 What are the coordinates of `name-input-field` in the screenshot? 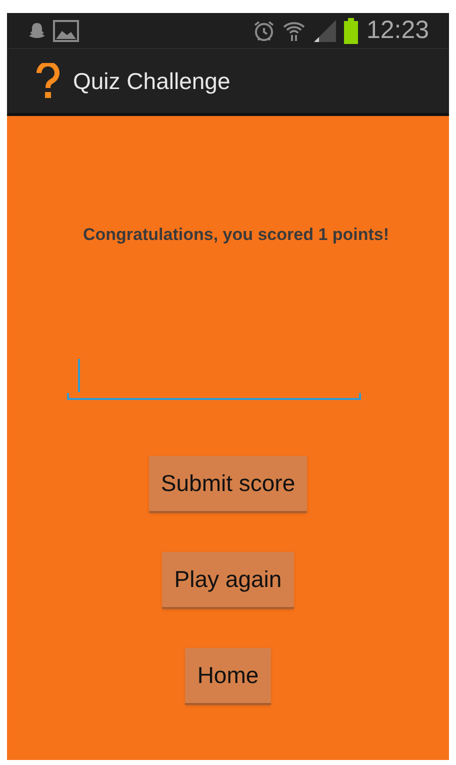 It's located at (214, 380).